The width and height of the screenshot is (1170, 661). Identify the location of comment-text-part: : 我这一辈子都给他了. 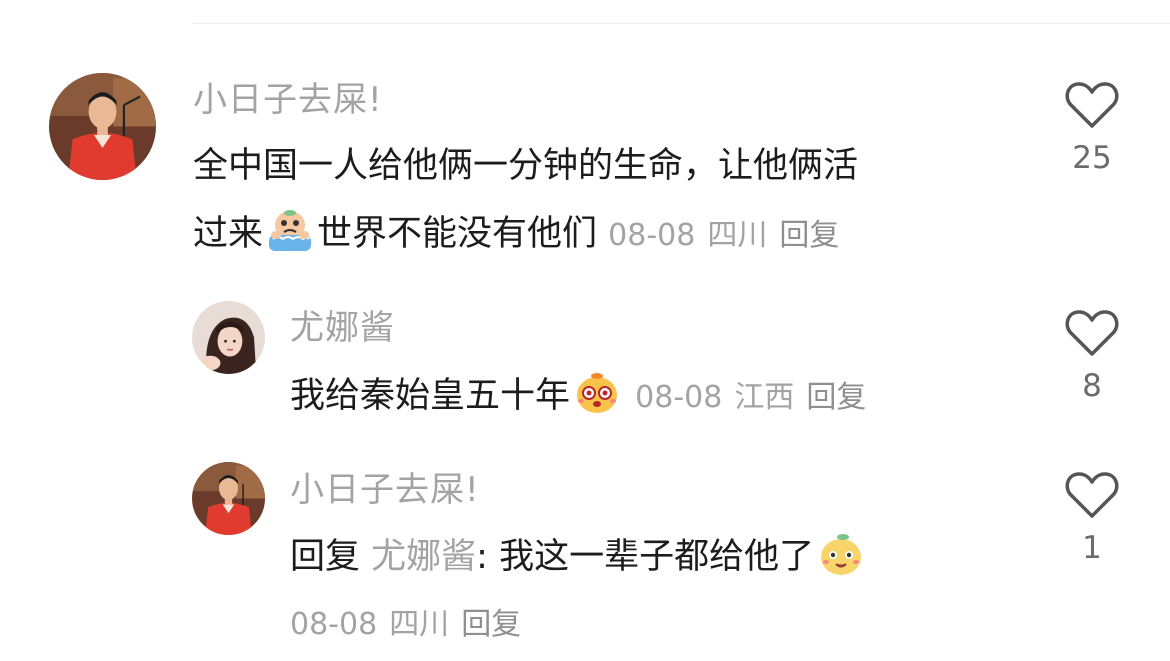
(645, 557).